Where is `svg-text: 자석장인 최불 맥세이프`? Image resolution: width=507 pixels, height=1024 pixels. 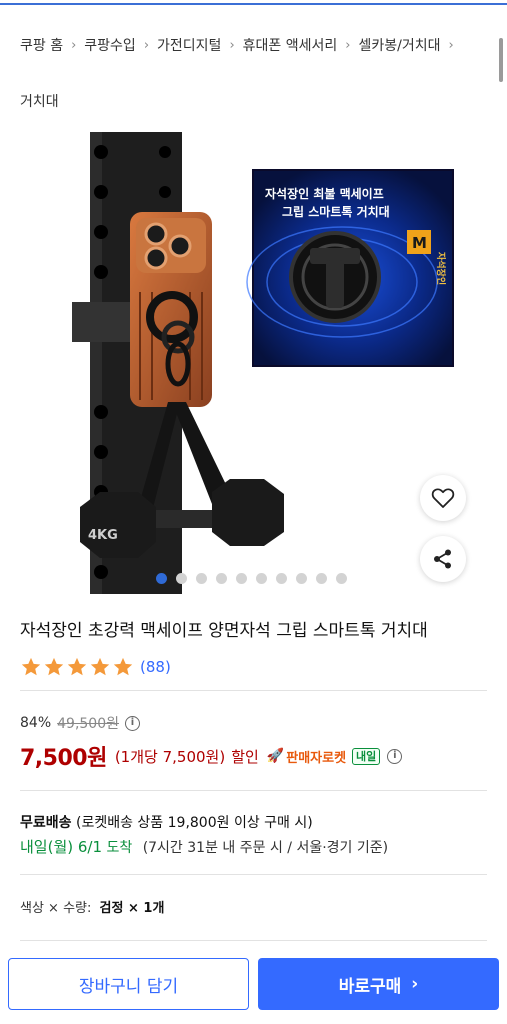 svg-text: 자석장인 최불 맥세이프 is located at coordinates (324, 193).